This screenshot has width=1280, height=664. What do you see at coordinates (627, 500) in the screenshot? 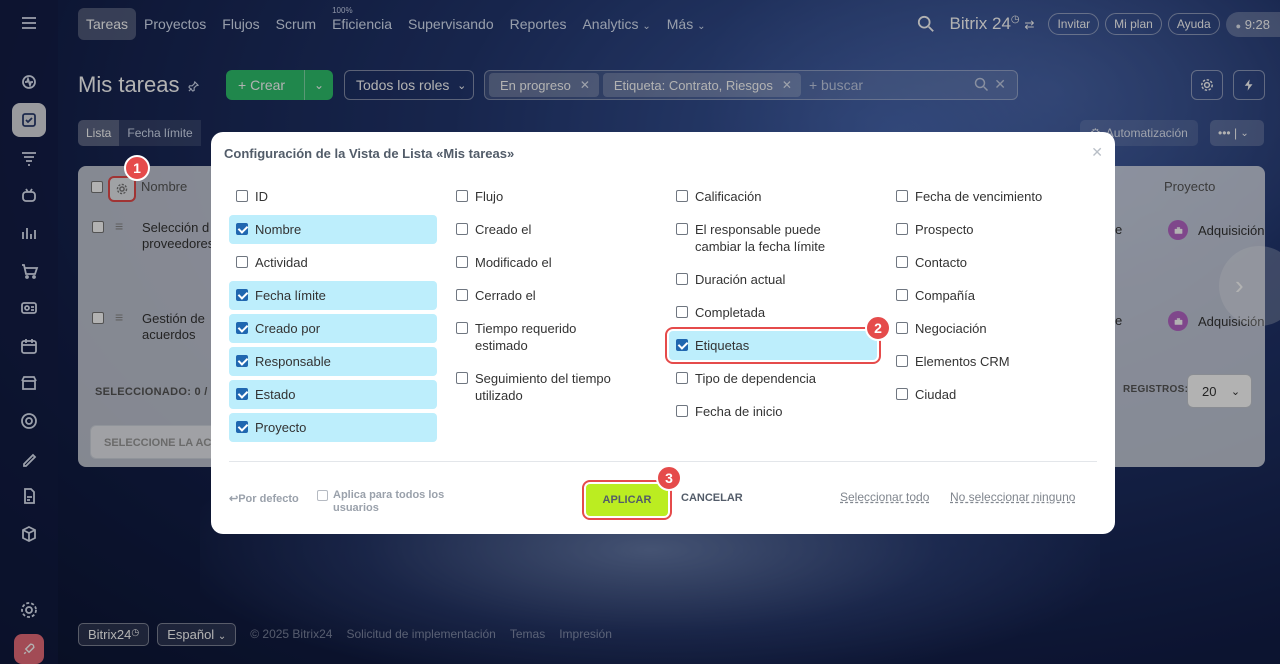
I see `apply-button: APLICAR` at bounding box center [627, 500].